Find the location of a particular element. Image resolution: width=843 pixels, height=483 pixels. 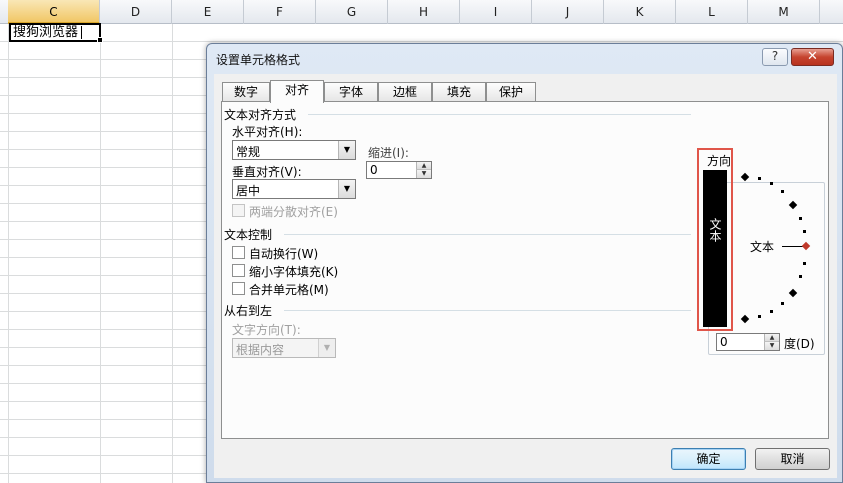

cell-value: 搜狗浏览器 is located at coordinates (46, 32).